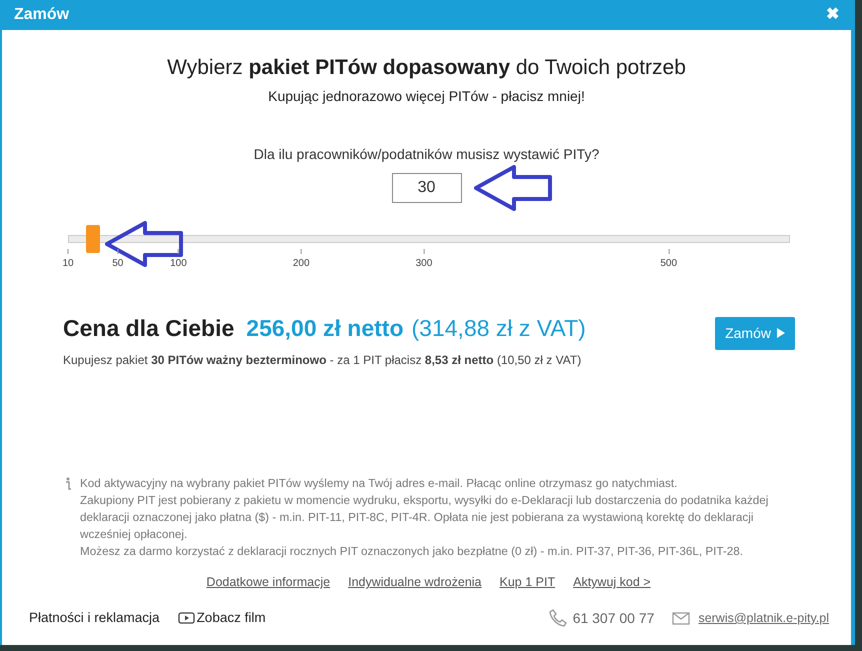 This screenshot has width=862, height=651. I want to click on info-paragraph: Możesz za darmo korzystać z deklaracji rocznych PIT oznaczonych jako bezpłatne (0 zł) - m.in. PIT-37, PIT-36, PIT-36L, PIT-28., so click(412, 552).